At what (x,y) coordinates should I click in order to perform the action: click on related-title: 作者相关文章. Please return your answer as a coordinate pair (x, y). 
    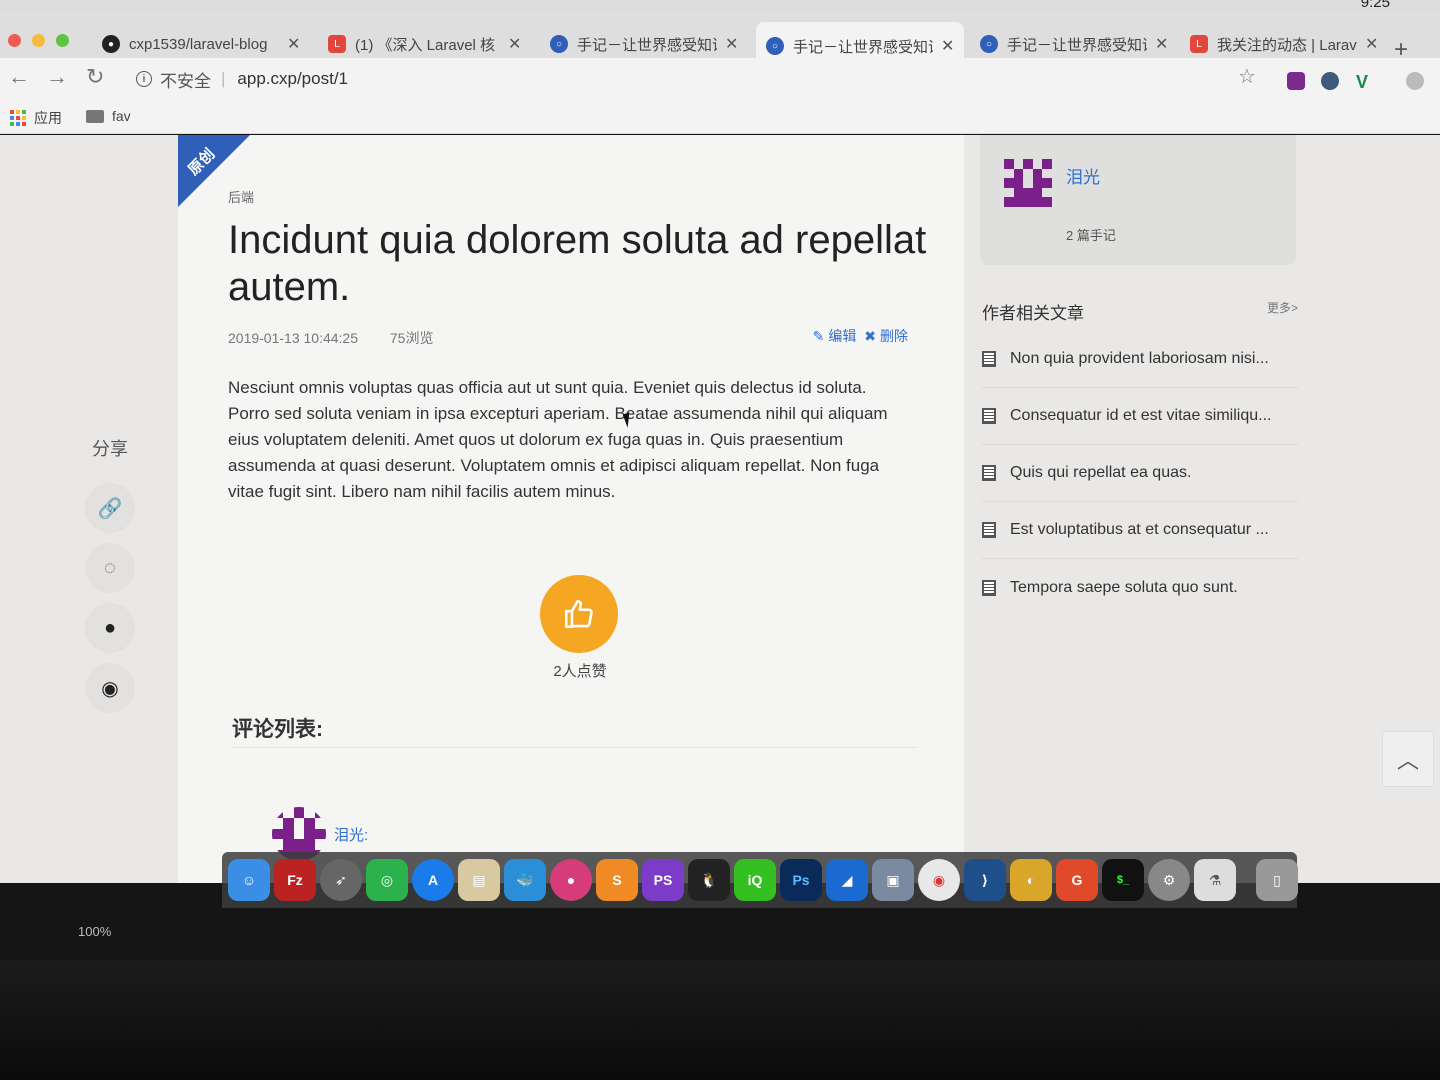
    Looking at the image, I should click on (1033, 313).